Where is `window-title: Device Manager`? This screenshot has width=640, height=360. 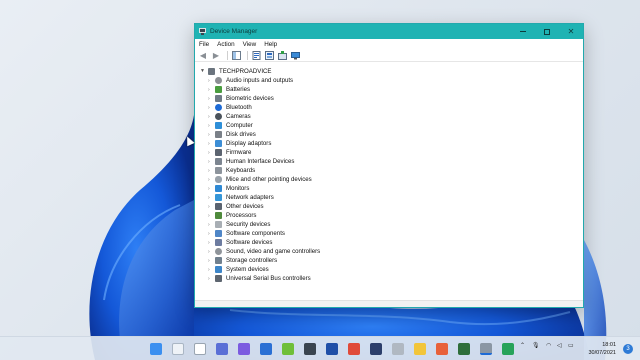
window-title: Device Manager is located at coordinates (234, 31).